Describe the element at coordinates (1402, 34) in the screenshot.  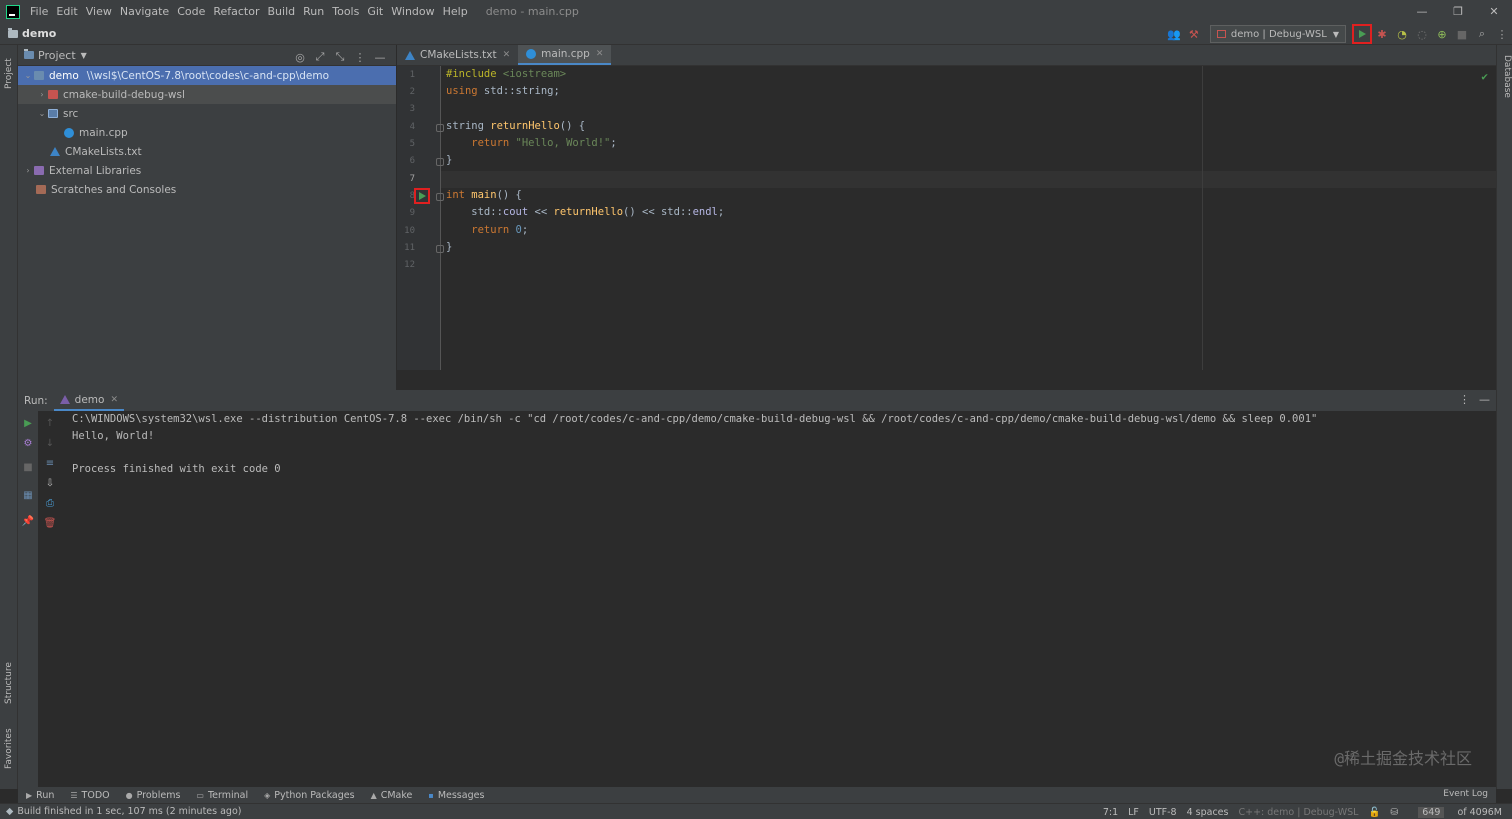
I see `run-with-coverage-icon: ◔` at that location.